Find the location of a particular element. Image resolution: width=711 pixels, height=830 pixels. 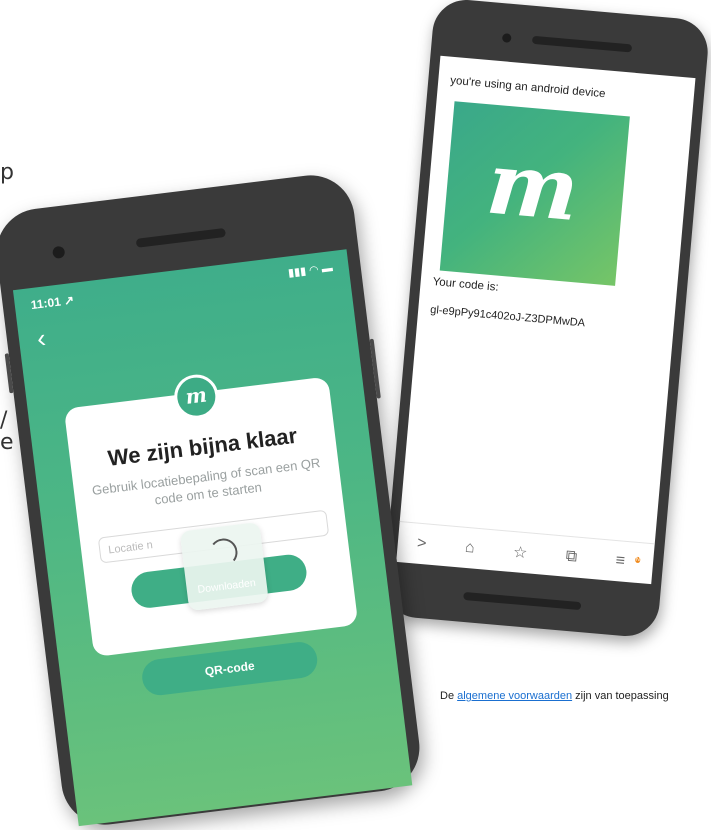

tabs-icon: ⧉ is located at coordinates (571, 557).